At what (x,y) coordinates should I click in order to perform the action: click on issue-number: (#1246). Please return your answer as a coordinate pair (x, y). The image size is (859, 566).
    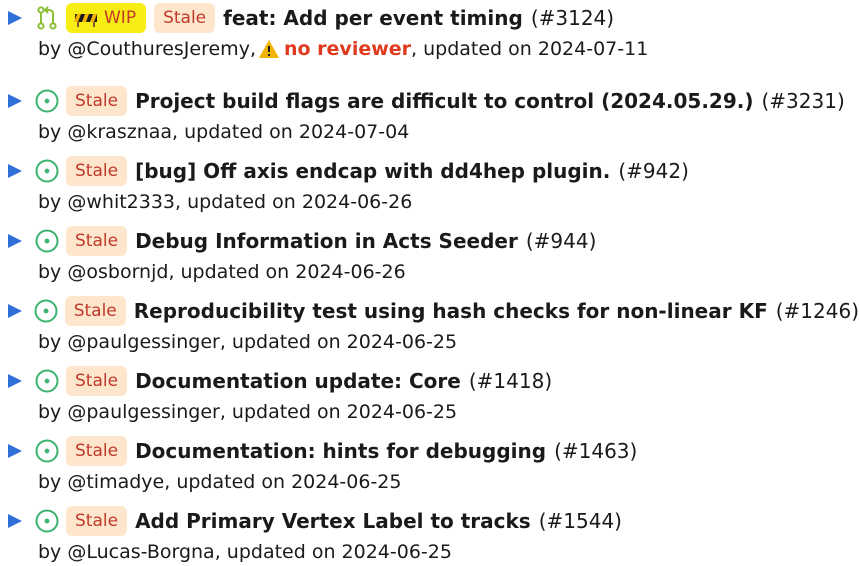
    Looking at the image, I should click on (817, 311).